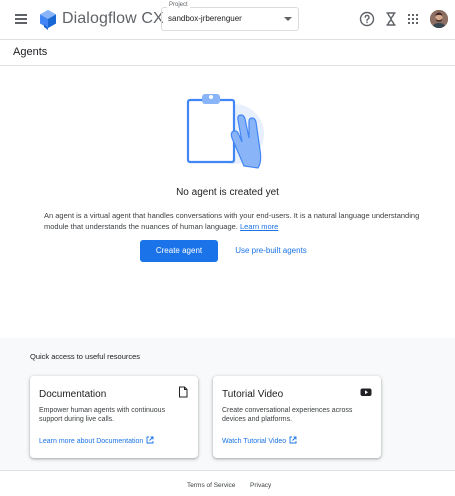  I want to click on empty-state-title: No agent is created yet, so click(227, 192).